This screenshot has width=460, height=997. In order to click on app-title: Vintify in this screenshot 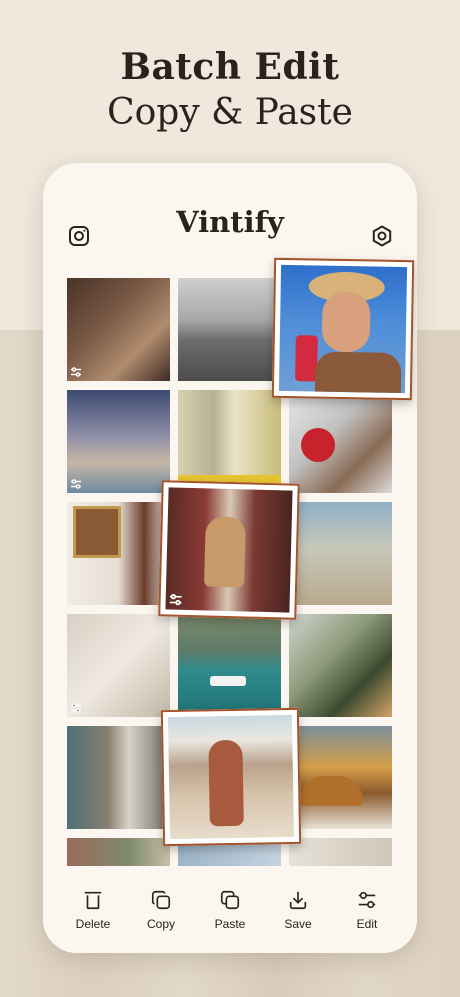, I will do `click(230, 222)`.